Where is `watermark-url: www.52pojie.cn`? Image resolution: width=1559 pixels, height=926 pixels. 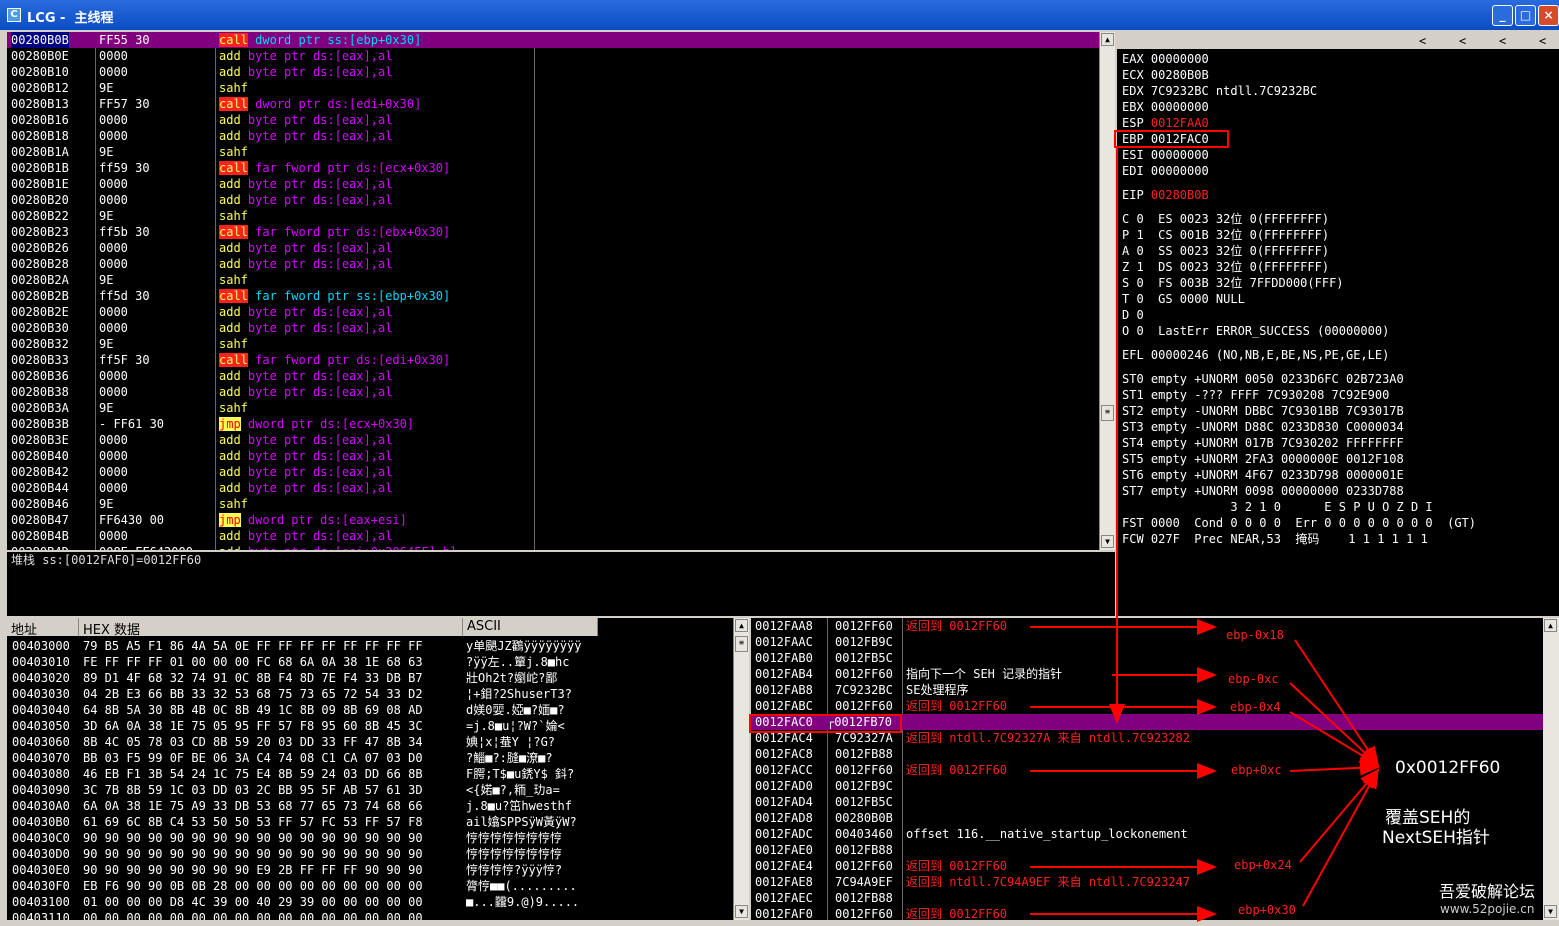 watermark-url: www.52pojie.cn is located at coordinates (1487, 909).